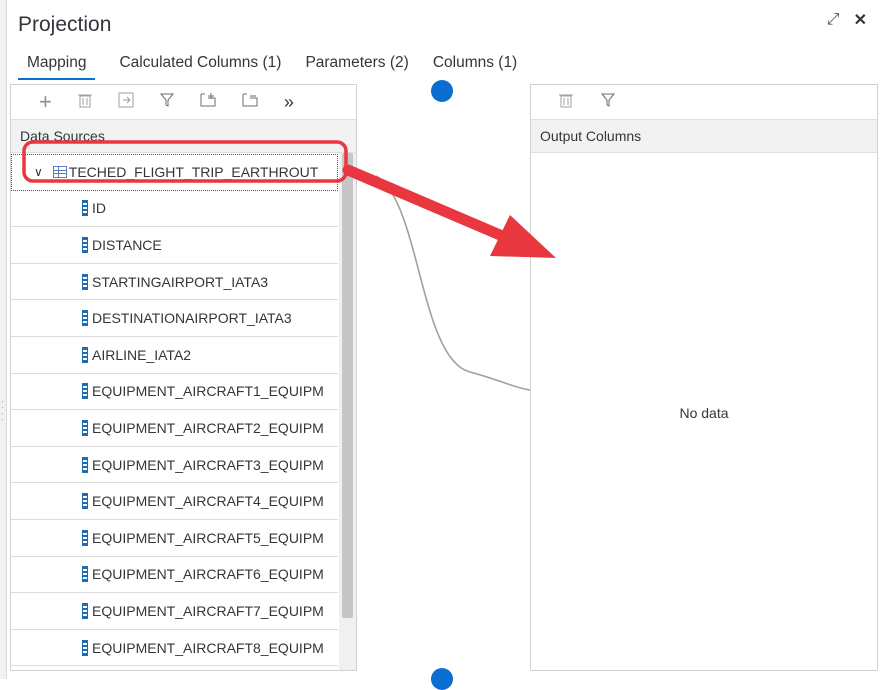 The height and width of the screenshot is (690, 885). Describe the element at coordinates (180, 281) in the screenshot. I see `column-label: STARTINGAIRPORT_IATA3` at that location.